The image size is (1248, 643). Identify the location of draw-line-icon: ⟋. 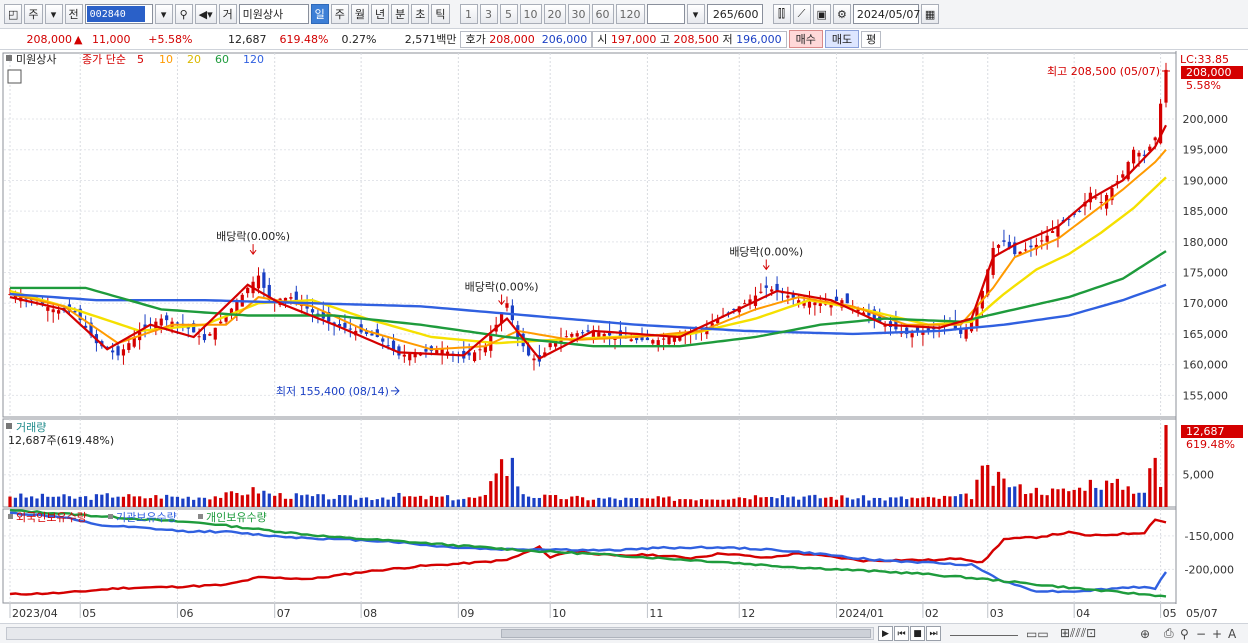
(801, 14).